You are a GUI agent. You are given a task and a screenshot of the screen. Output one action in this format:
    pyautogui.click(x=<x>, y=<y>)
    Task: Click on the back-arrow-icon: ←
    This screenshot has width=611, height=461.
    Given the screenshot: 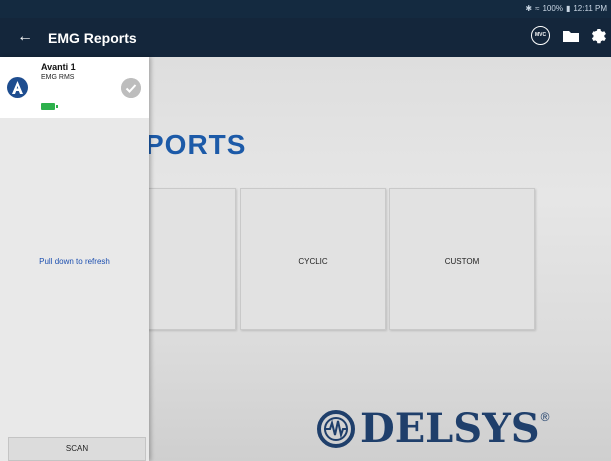 What is the action you would take?
    pyautogui.click(x=25, y=37)
    